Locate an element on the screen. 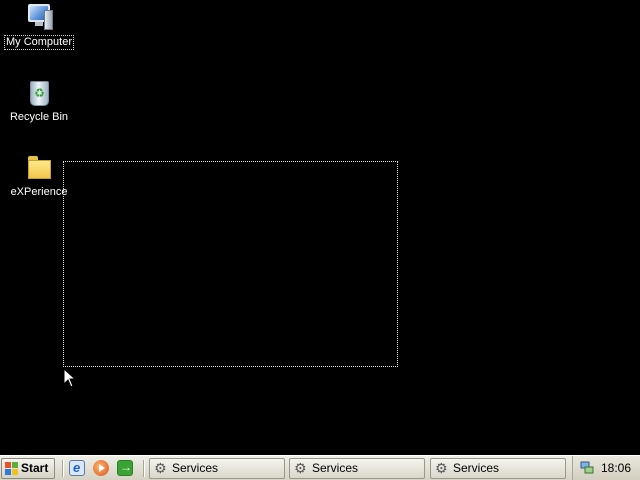  mouse-pointer-icon is located at coordinates (70, 378).